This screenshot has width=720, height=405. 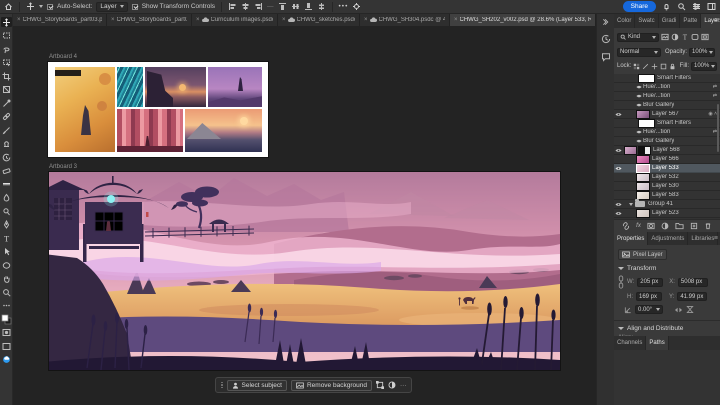 What do you see at coordinates (657, 343) in the screenshot?
I see `tab-paths: Paths` at bounding box center [657, 343].